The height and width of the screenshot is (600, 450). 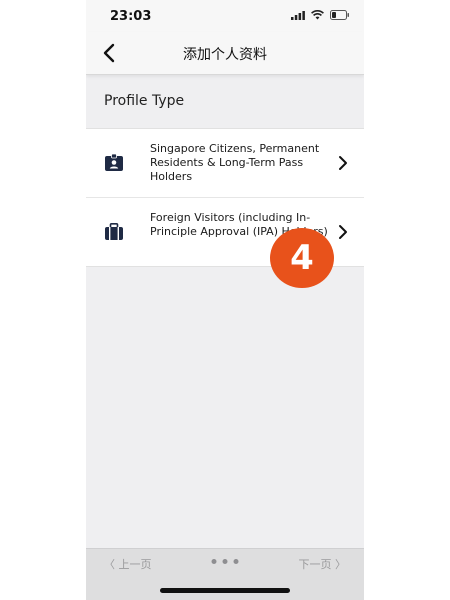 What do you see at coordinates (114, 162) in the screenshot?
I see `id-card-icon` at bounding box center [114, 162].